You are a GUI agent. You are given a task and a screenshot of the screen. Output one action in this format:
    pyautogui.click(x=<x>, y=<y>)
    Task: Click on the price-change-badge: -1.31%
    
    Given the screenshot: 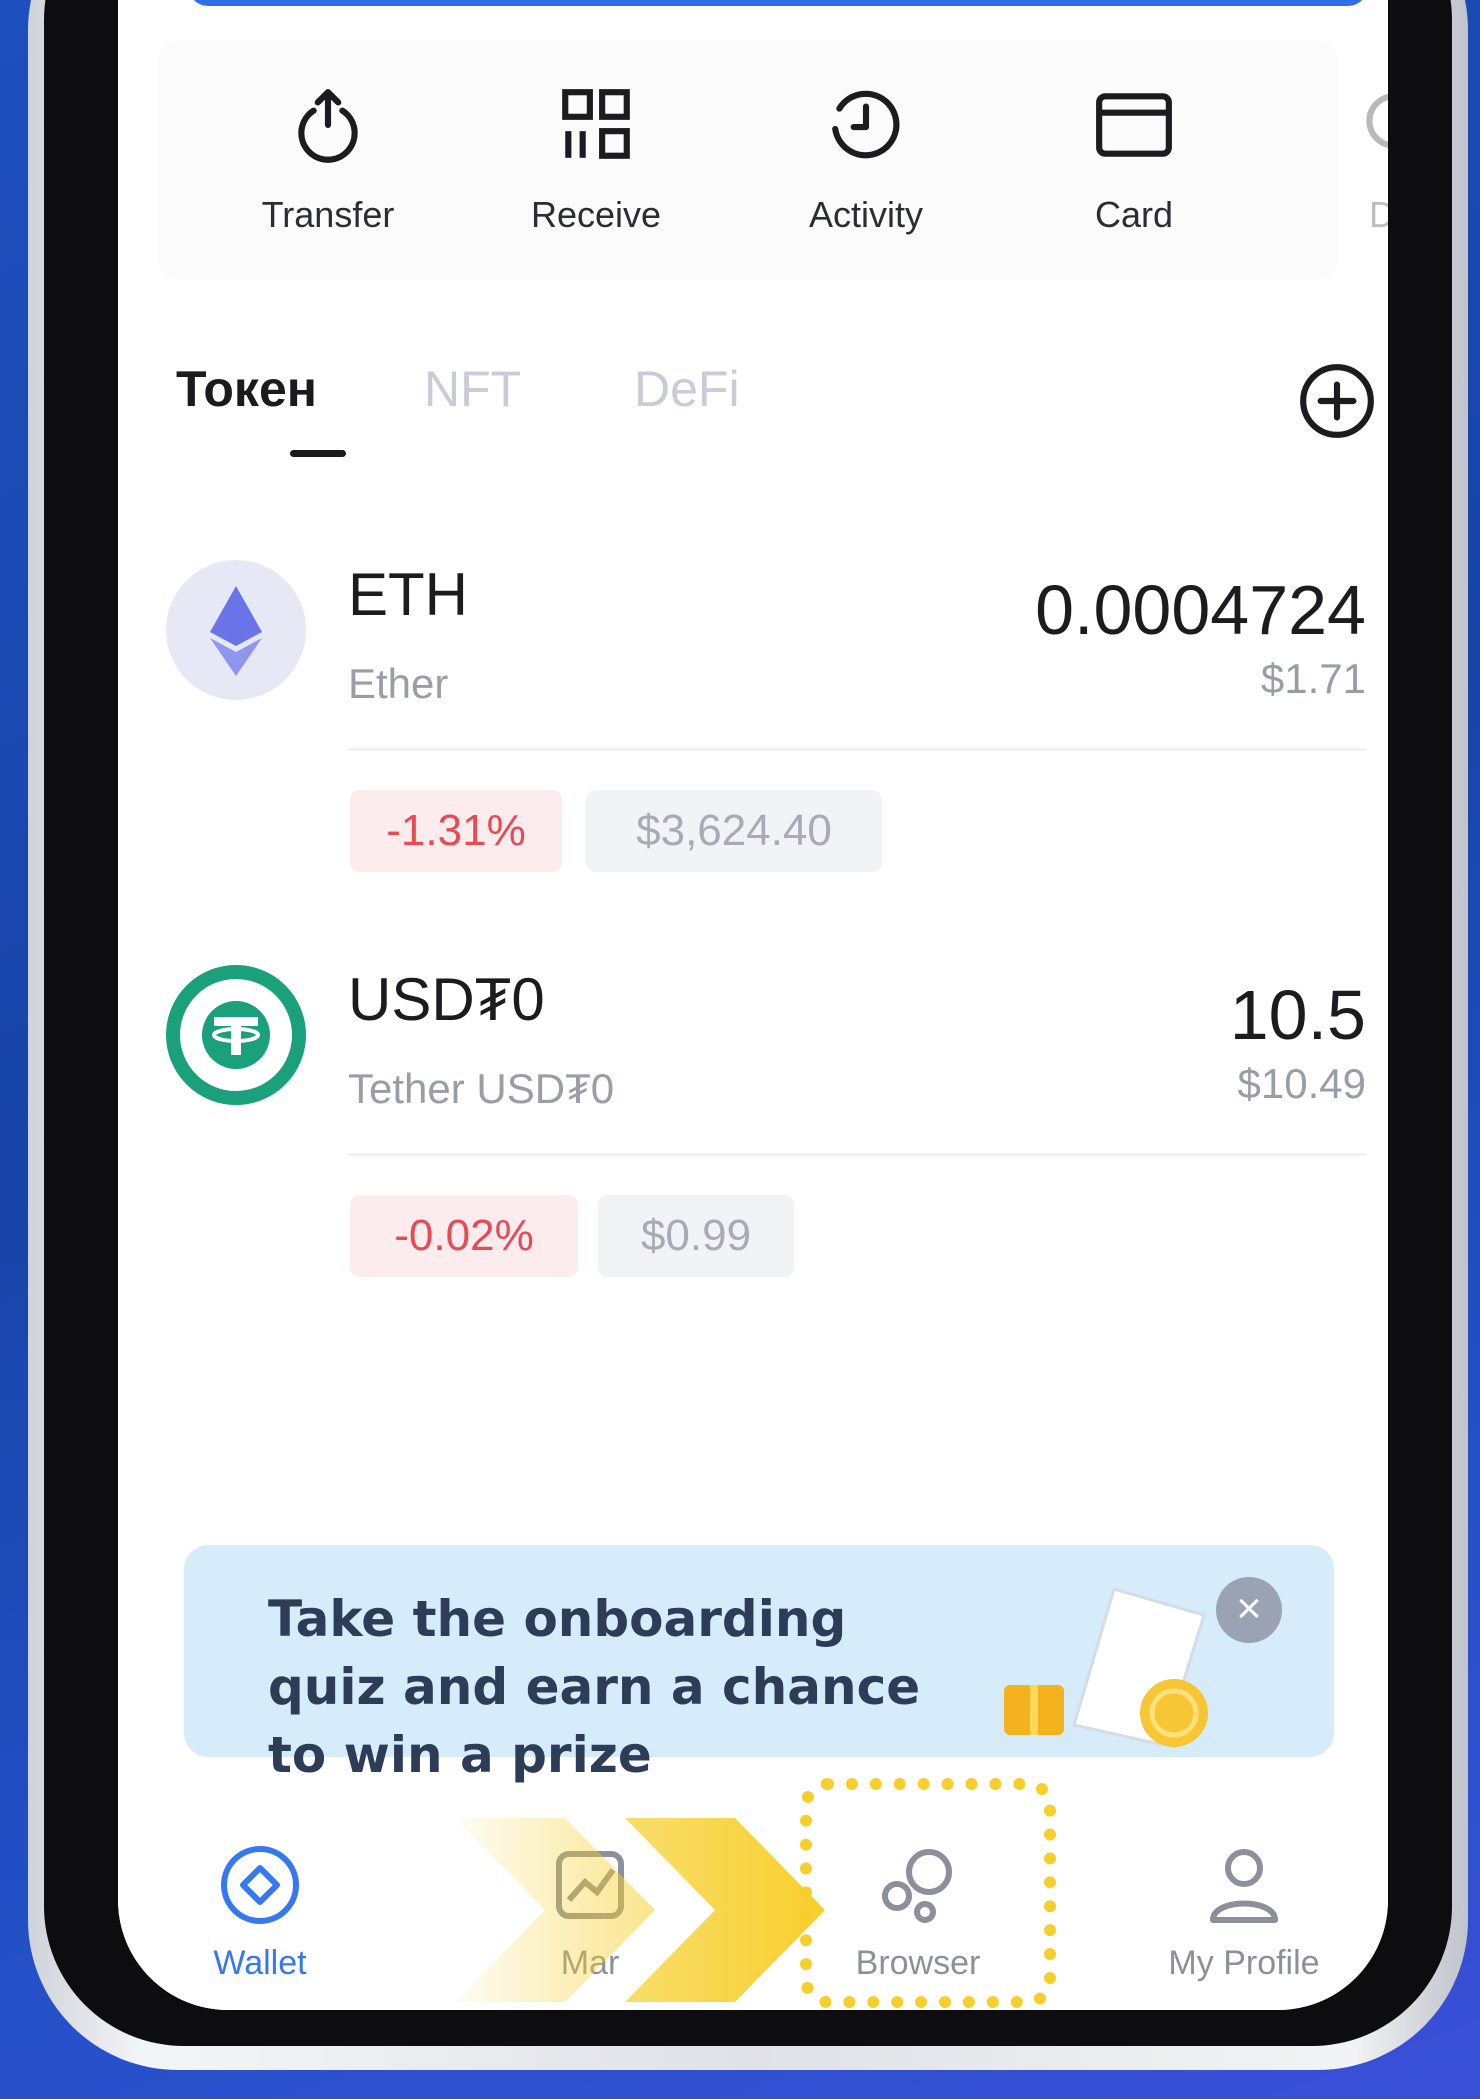 What is the action you would take?
    pyautogui.click(x=456, y=831)
    